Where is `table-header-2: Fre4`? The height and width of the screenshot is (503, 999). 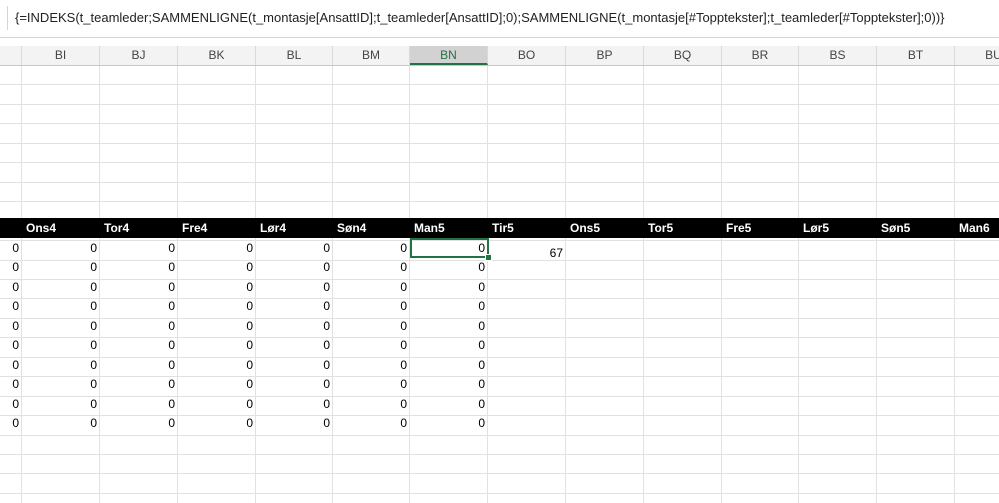 table-header-2: Fre4 is located at coordinates (217, 228).